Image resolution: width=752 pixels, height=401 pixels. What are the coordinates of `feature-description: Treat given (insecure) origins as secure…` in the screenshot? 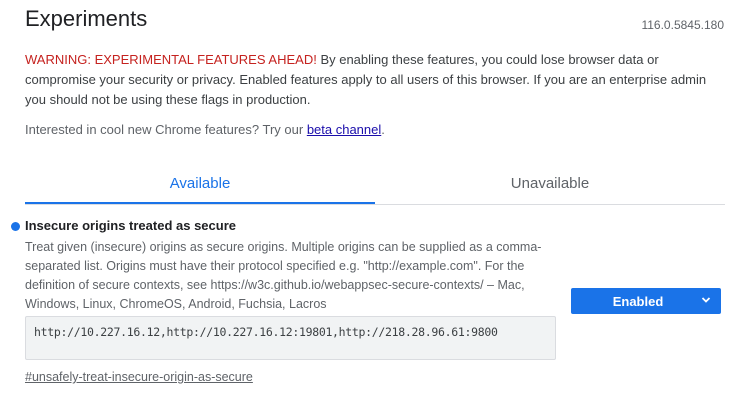 It's located at (283, 275).